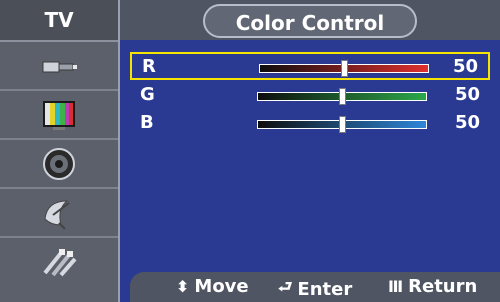 The width and height of the screenshot is (500, 302). I want to click on sidebar-item-setup, so click(59, 261).